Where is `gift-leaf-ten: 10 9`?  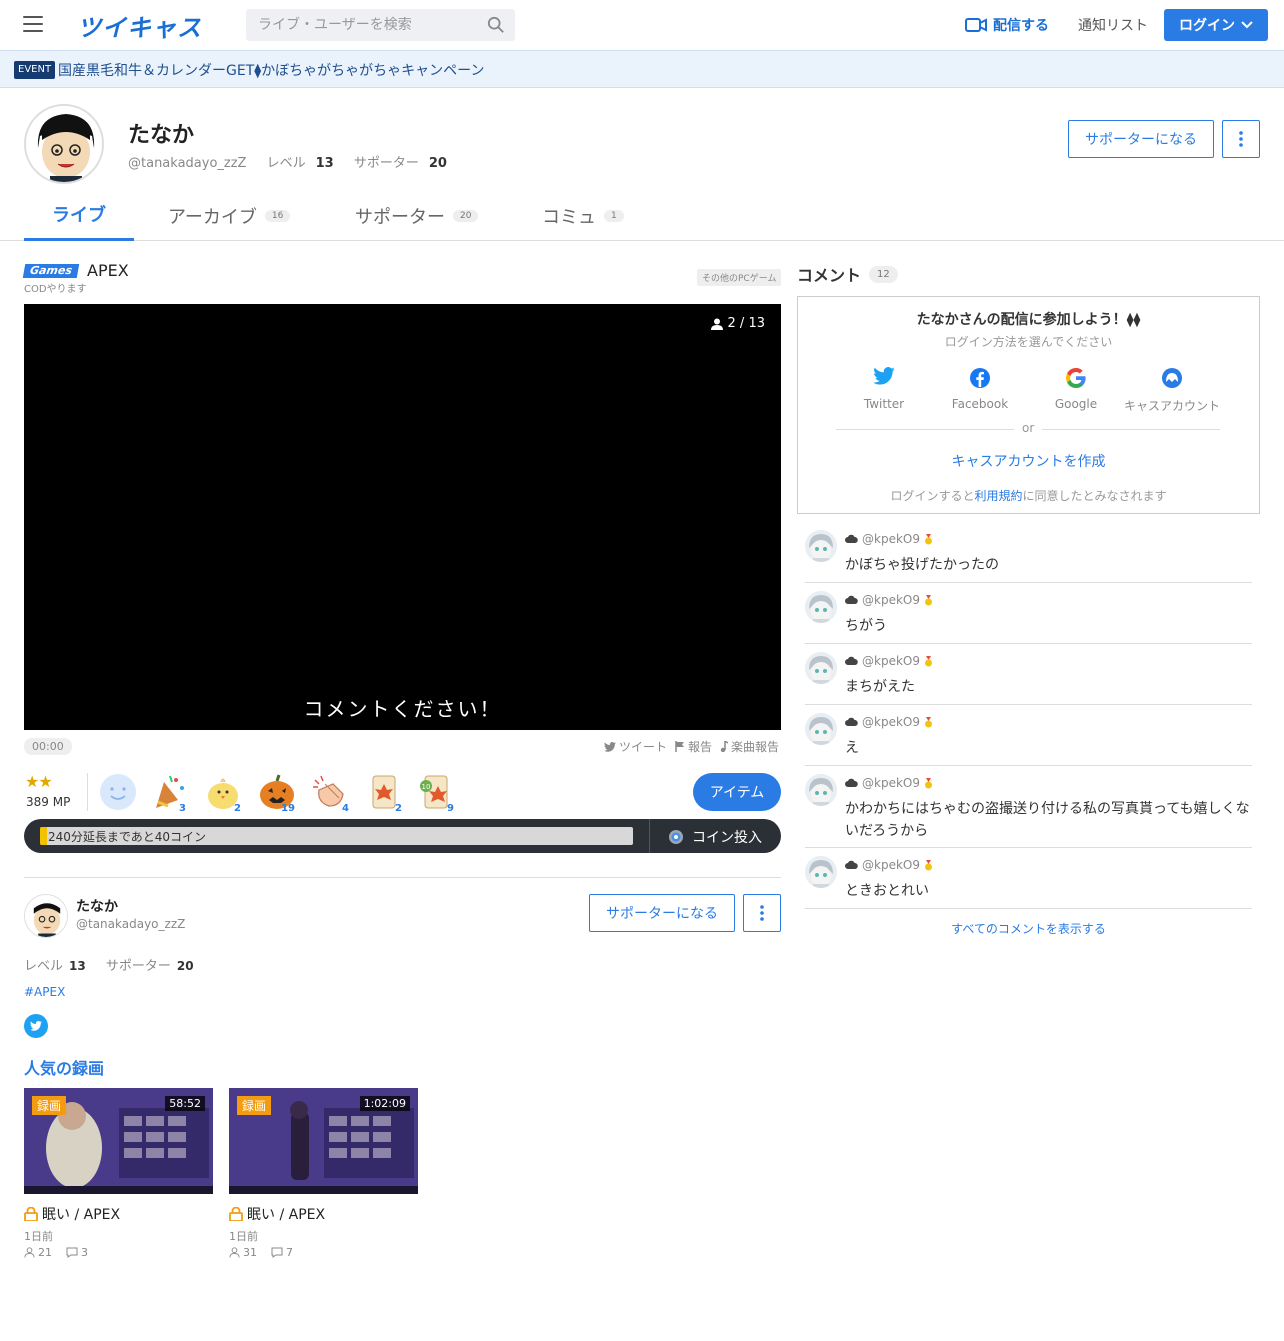
gift-leaf-ten: 10 9 is located at coordinates (436, 793).